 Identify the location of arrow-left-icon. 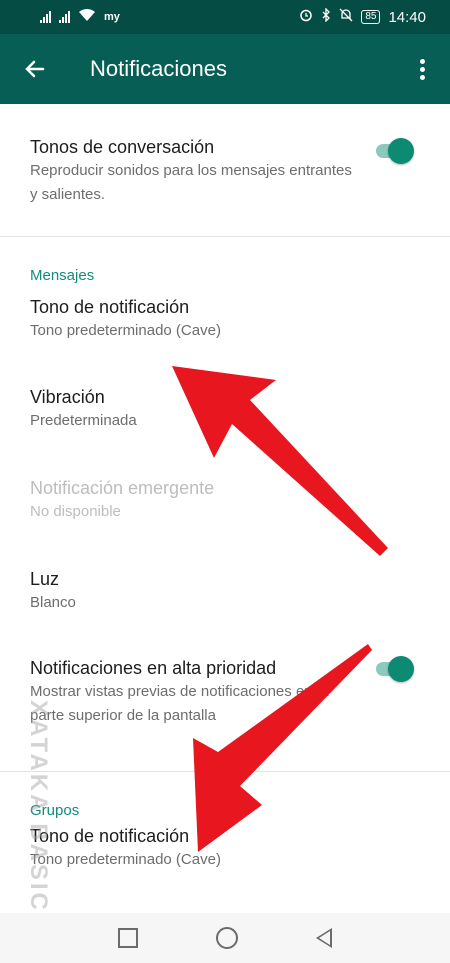
(35, 69).